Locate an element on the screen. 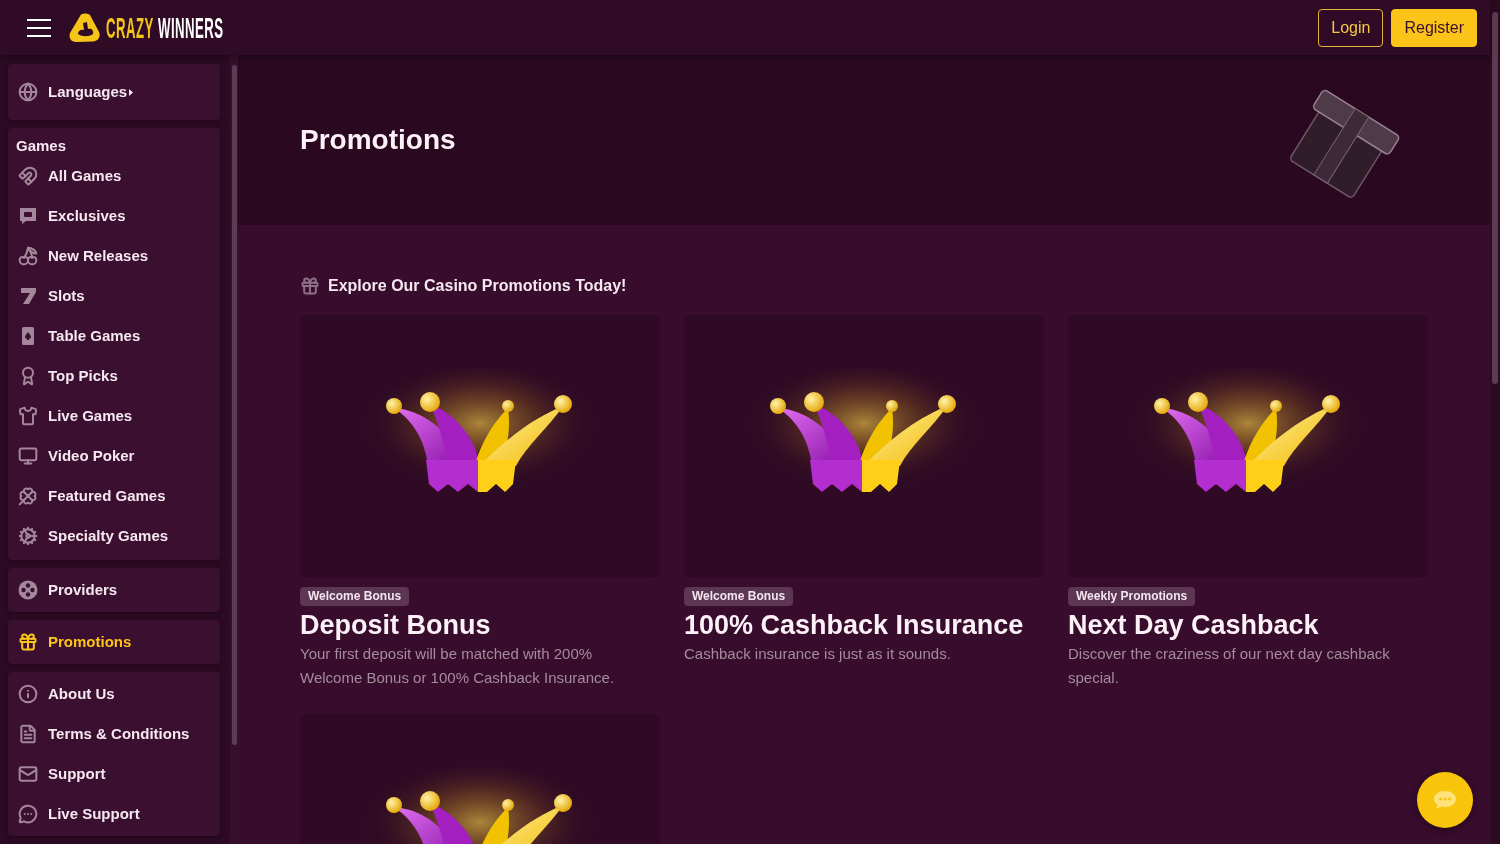 The height and width of the screenshot is (844, 1500). sidebar-item: Live Games is located at coordinates (114, 416).